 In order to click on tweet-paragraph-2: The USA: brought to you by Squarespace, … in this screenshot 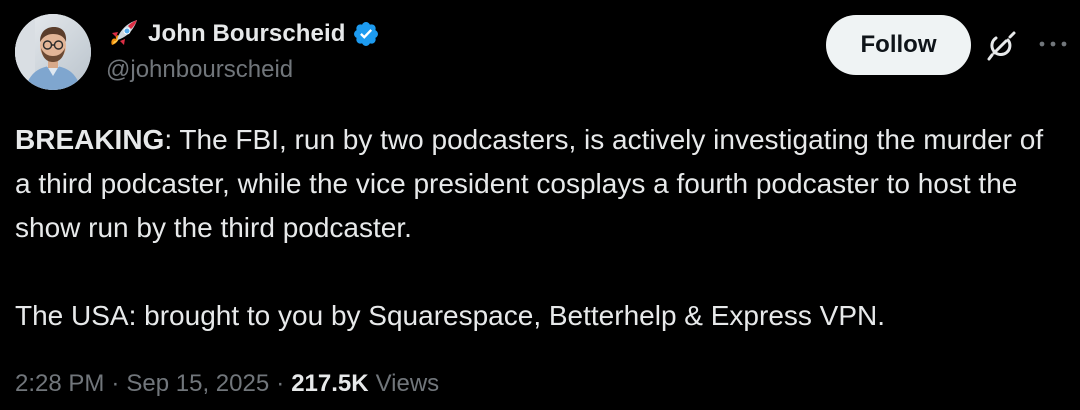, I will do `click(450, 315)`.